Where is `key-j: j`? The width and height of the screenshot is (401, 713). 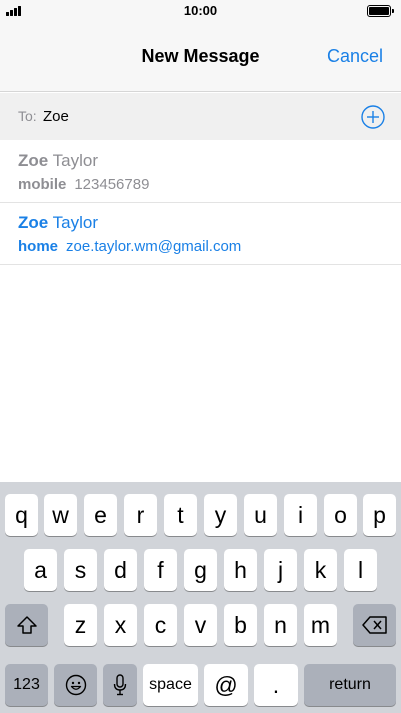
key-j: j is located at coordinates (280, 570).